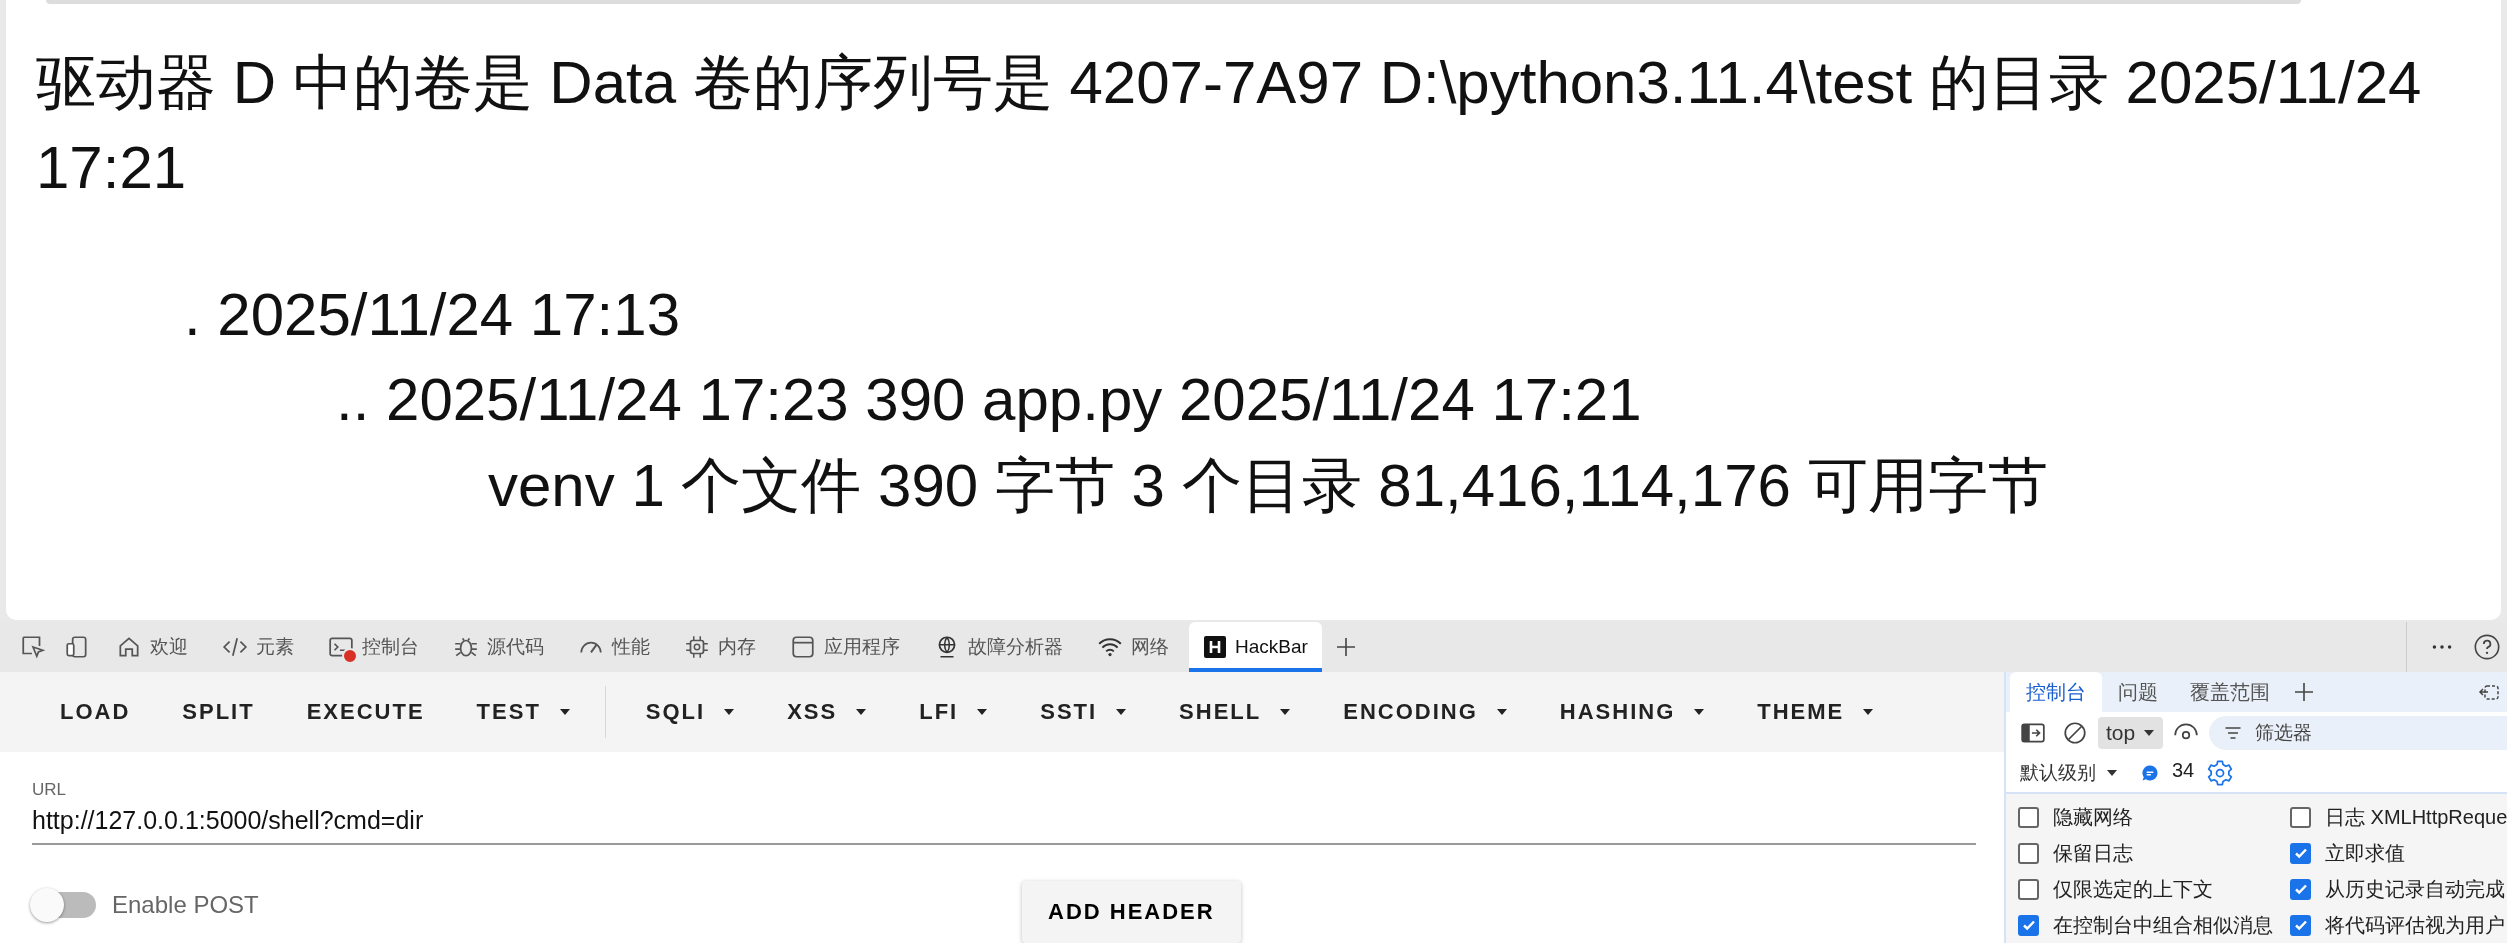 This screenshot has height=943, width=2507. What do you see at coordinates (2487, 647) in the screenshot?
I see `help-icon` at bounding box center [2487, 647].